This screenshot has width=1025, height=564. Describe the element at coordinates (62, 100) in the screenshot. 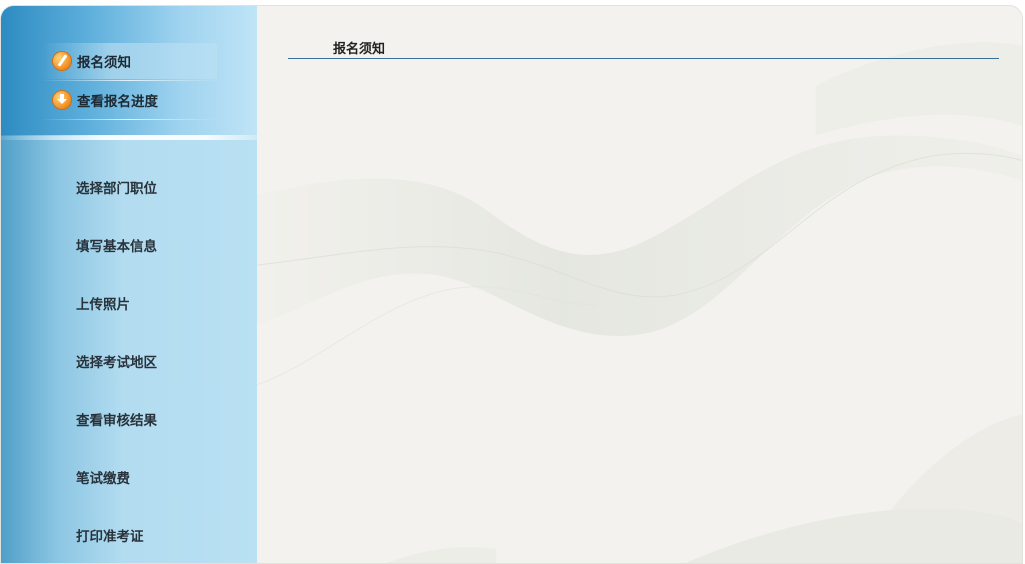

I see `download-icon` at that location.